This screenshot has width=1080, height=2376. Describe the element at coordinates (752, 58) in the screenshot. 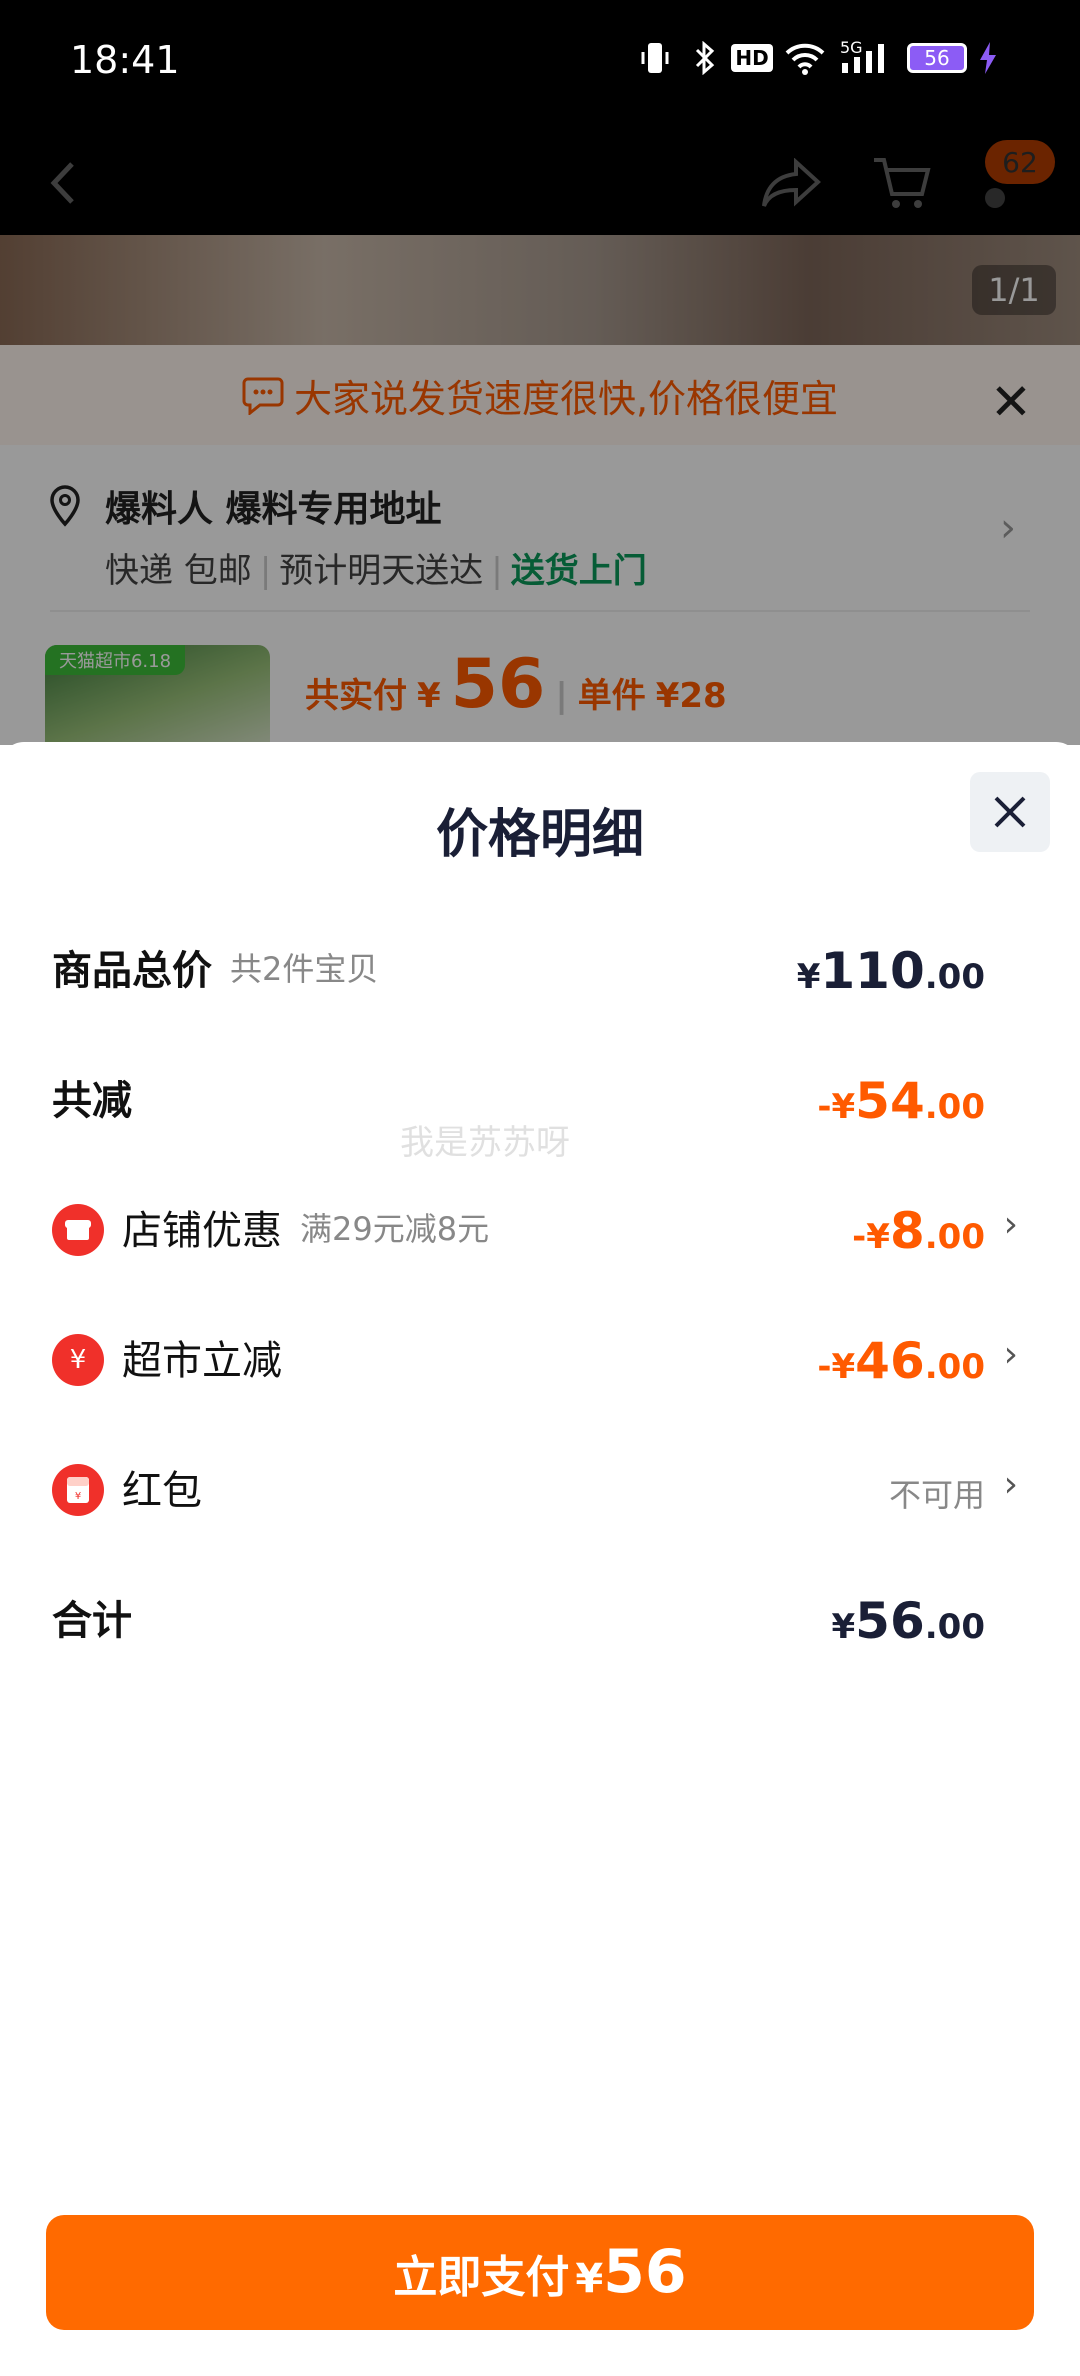

I see `hd-icon: HD` at that location.